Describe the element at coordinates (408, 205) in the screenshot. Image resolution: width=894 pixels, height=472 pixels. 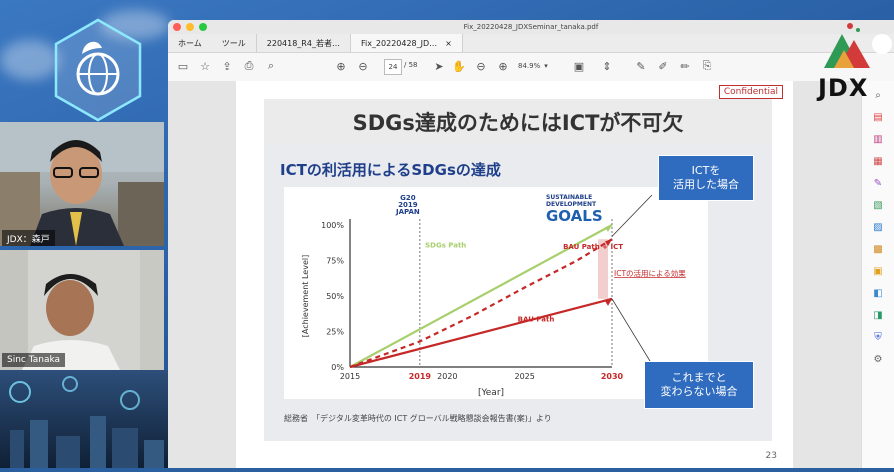
I see `g20-logo: G20 2019 JAPAN` at that location.